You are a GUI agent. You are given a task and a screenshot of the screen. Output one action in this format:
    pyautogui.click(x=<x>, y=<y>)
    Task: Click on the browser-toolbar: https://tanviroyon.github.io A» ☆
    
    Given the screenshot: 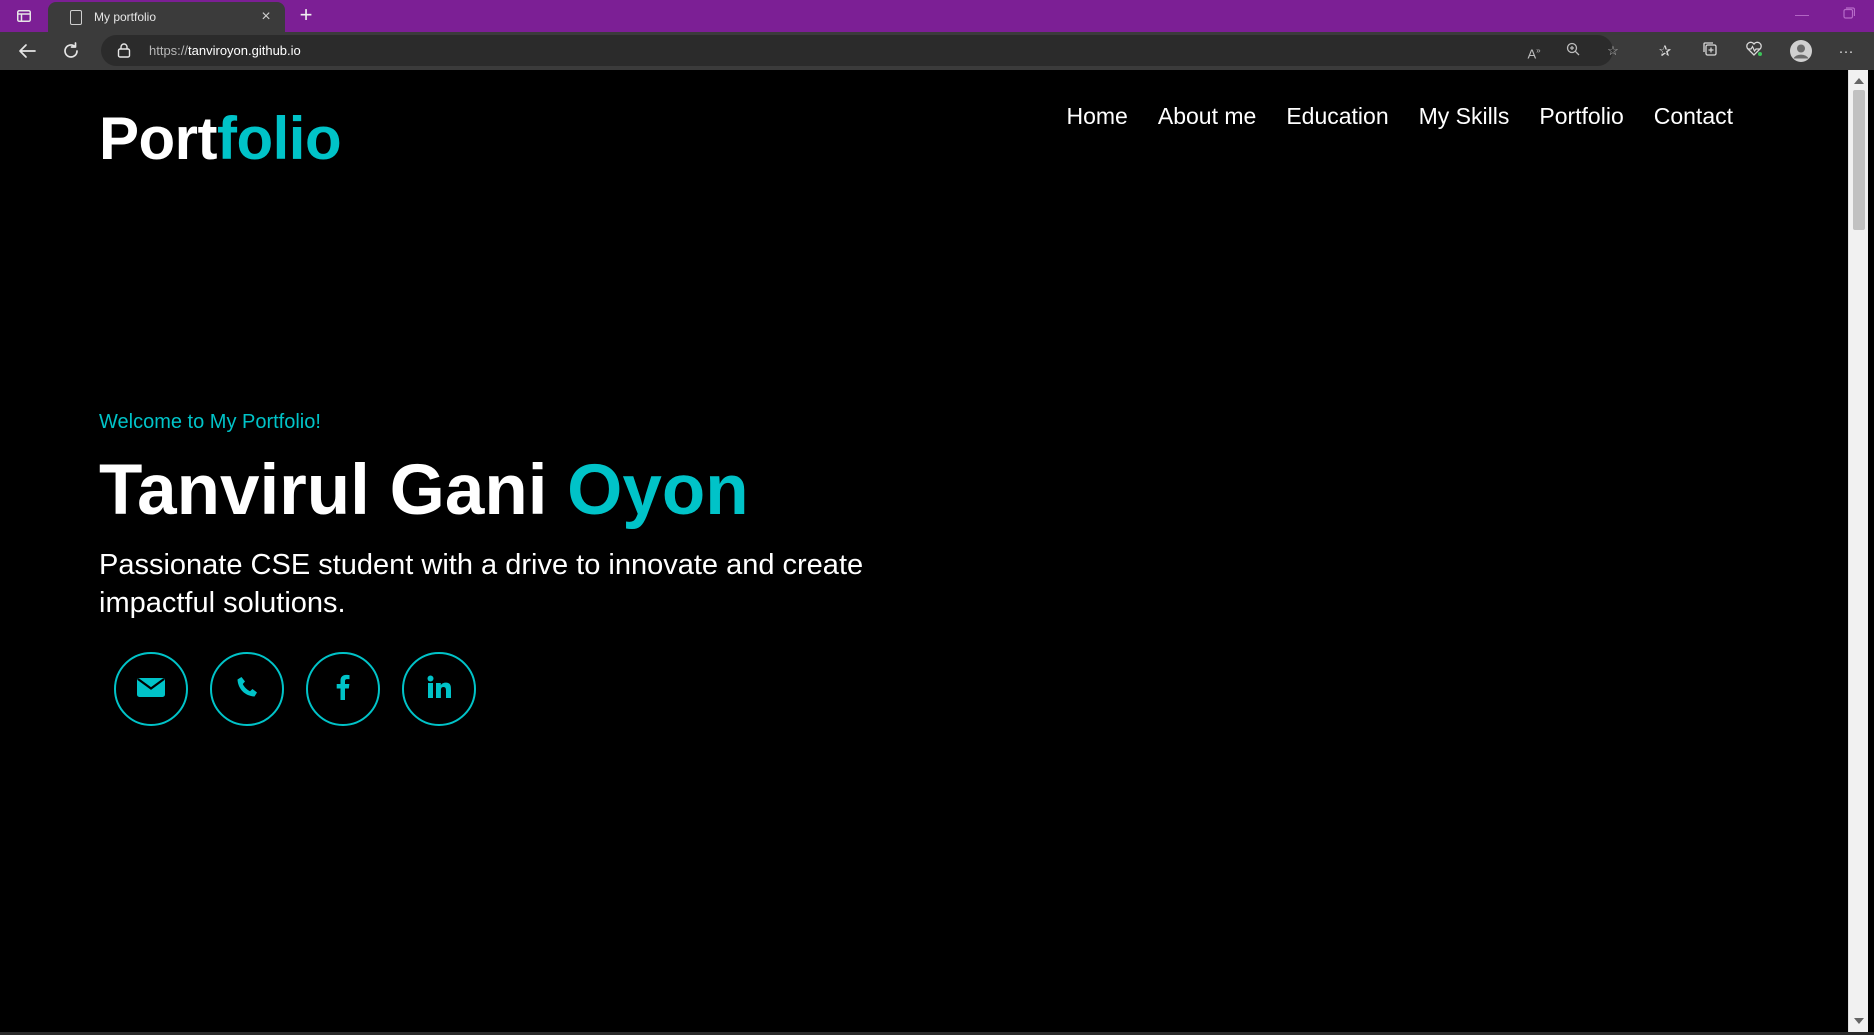 What is the action you would take?
    pyautogui.click(x=937, y=51)
    